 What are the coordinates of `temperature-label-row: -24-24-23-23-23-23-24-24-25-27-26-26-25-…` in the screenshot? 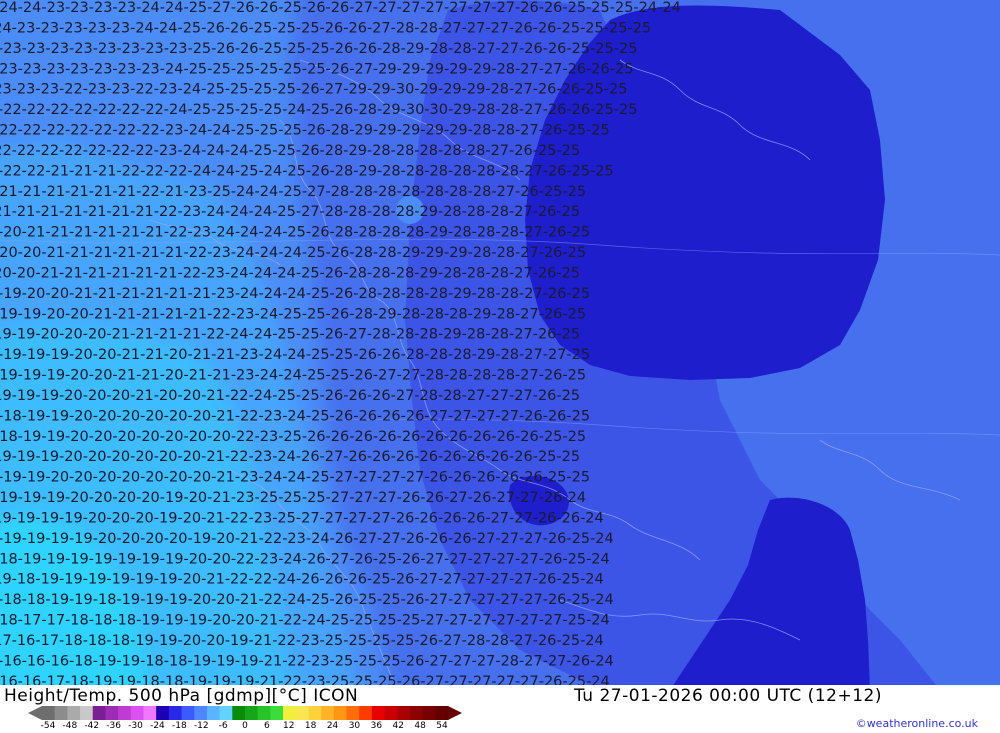 It's located at (340, 8).